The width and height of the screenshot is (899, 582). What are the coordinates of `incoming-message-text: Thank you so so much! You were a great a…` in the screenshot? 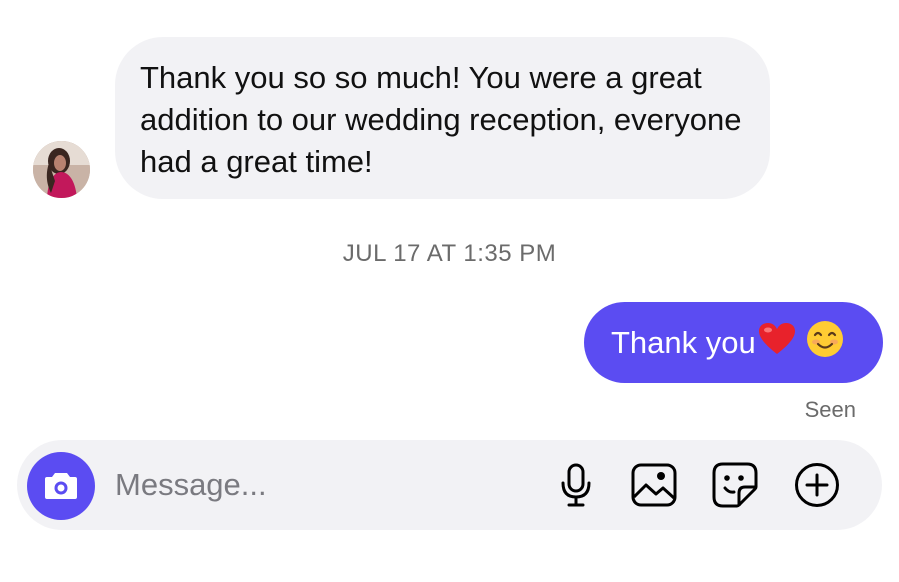 It's located at (441, 119).